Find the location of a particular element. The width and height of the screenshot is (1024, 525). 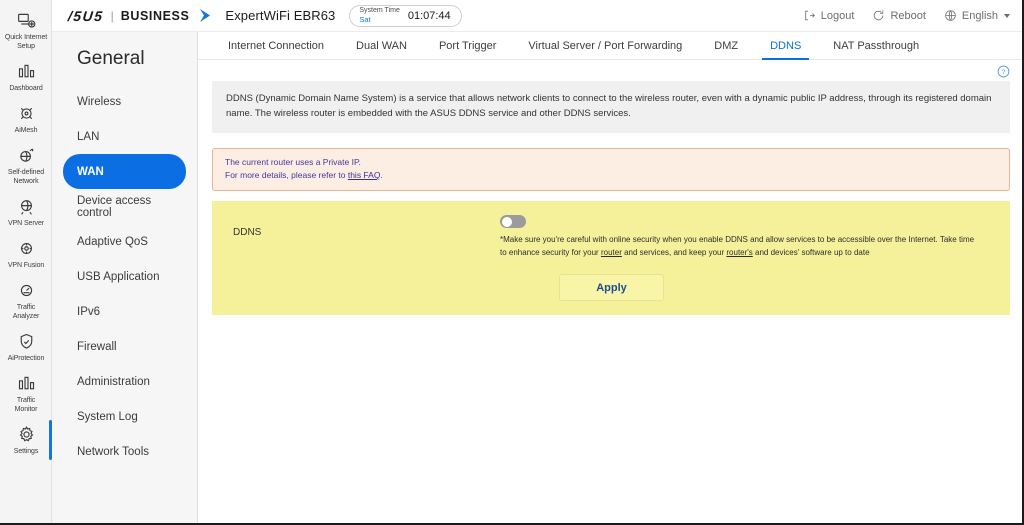

menu-item-wireless: Wireless is located at coordinates (124, 101).